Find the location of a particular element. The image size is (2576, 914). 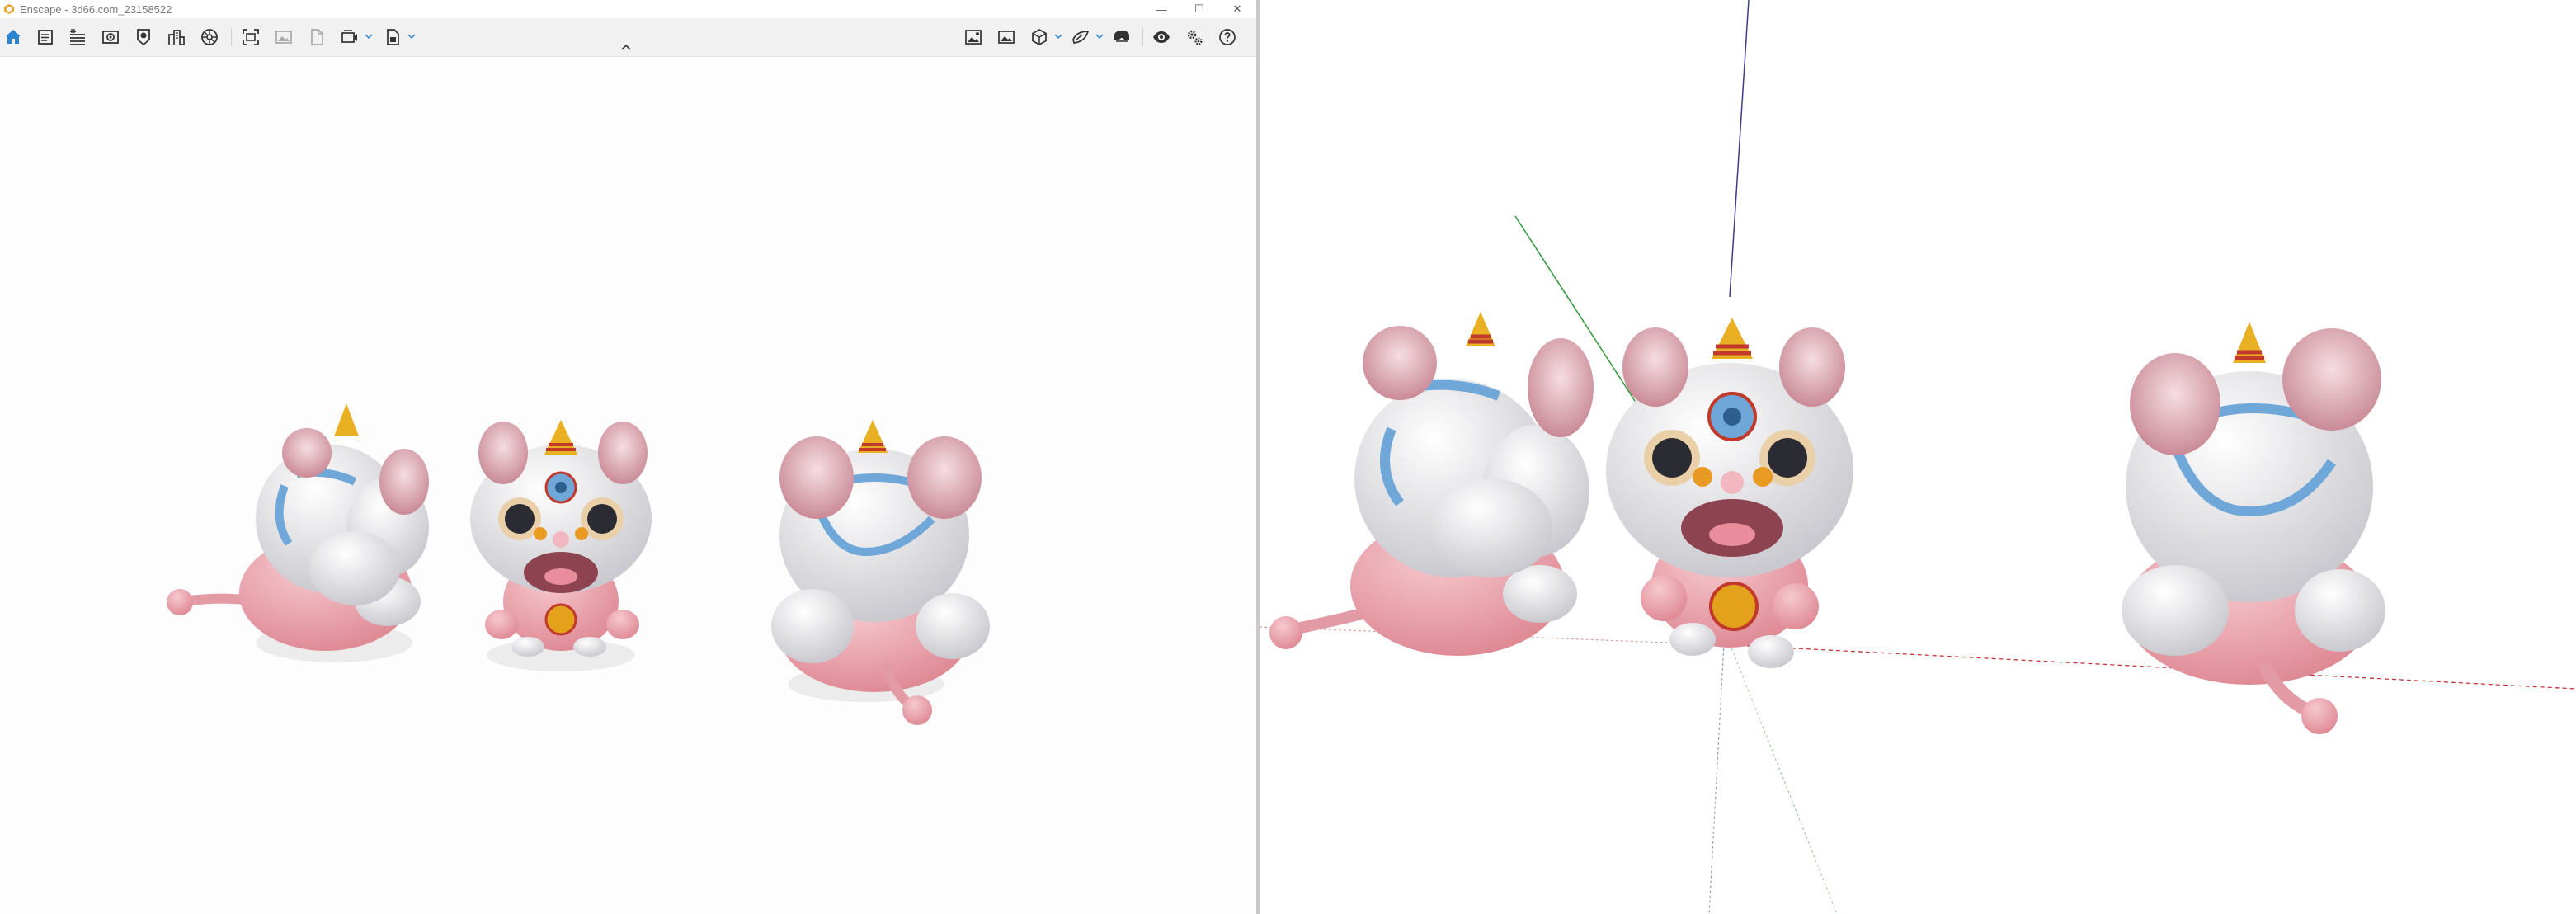

maximize-button: ☐ is located at coordinates (1199, 9).